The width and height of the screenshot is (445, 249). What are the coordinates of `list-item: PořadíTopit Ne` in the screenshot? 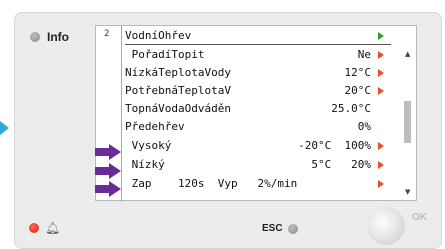 It's located at (258, 55).